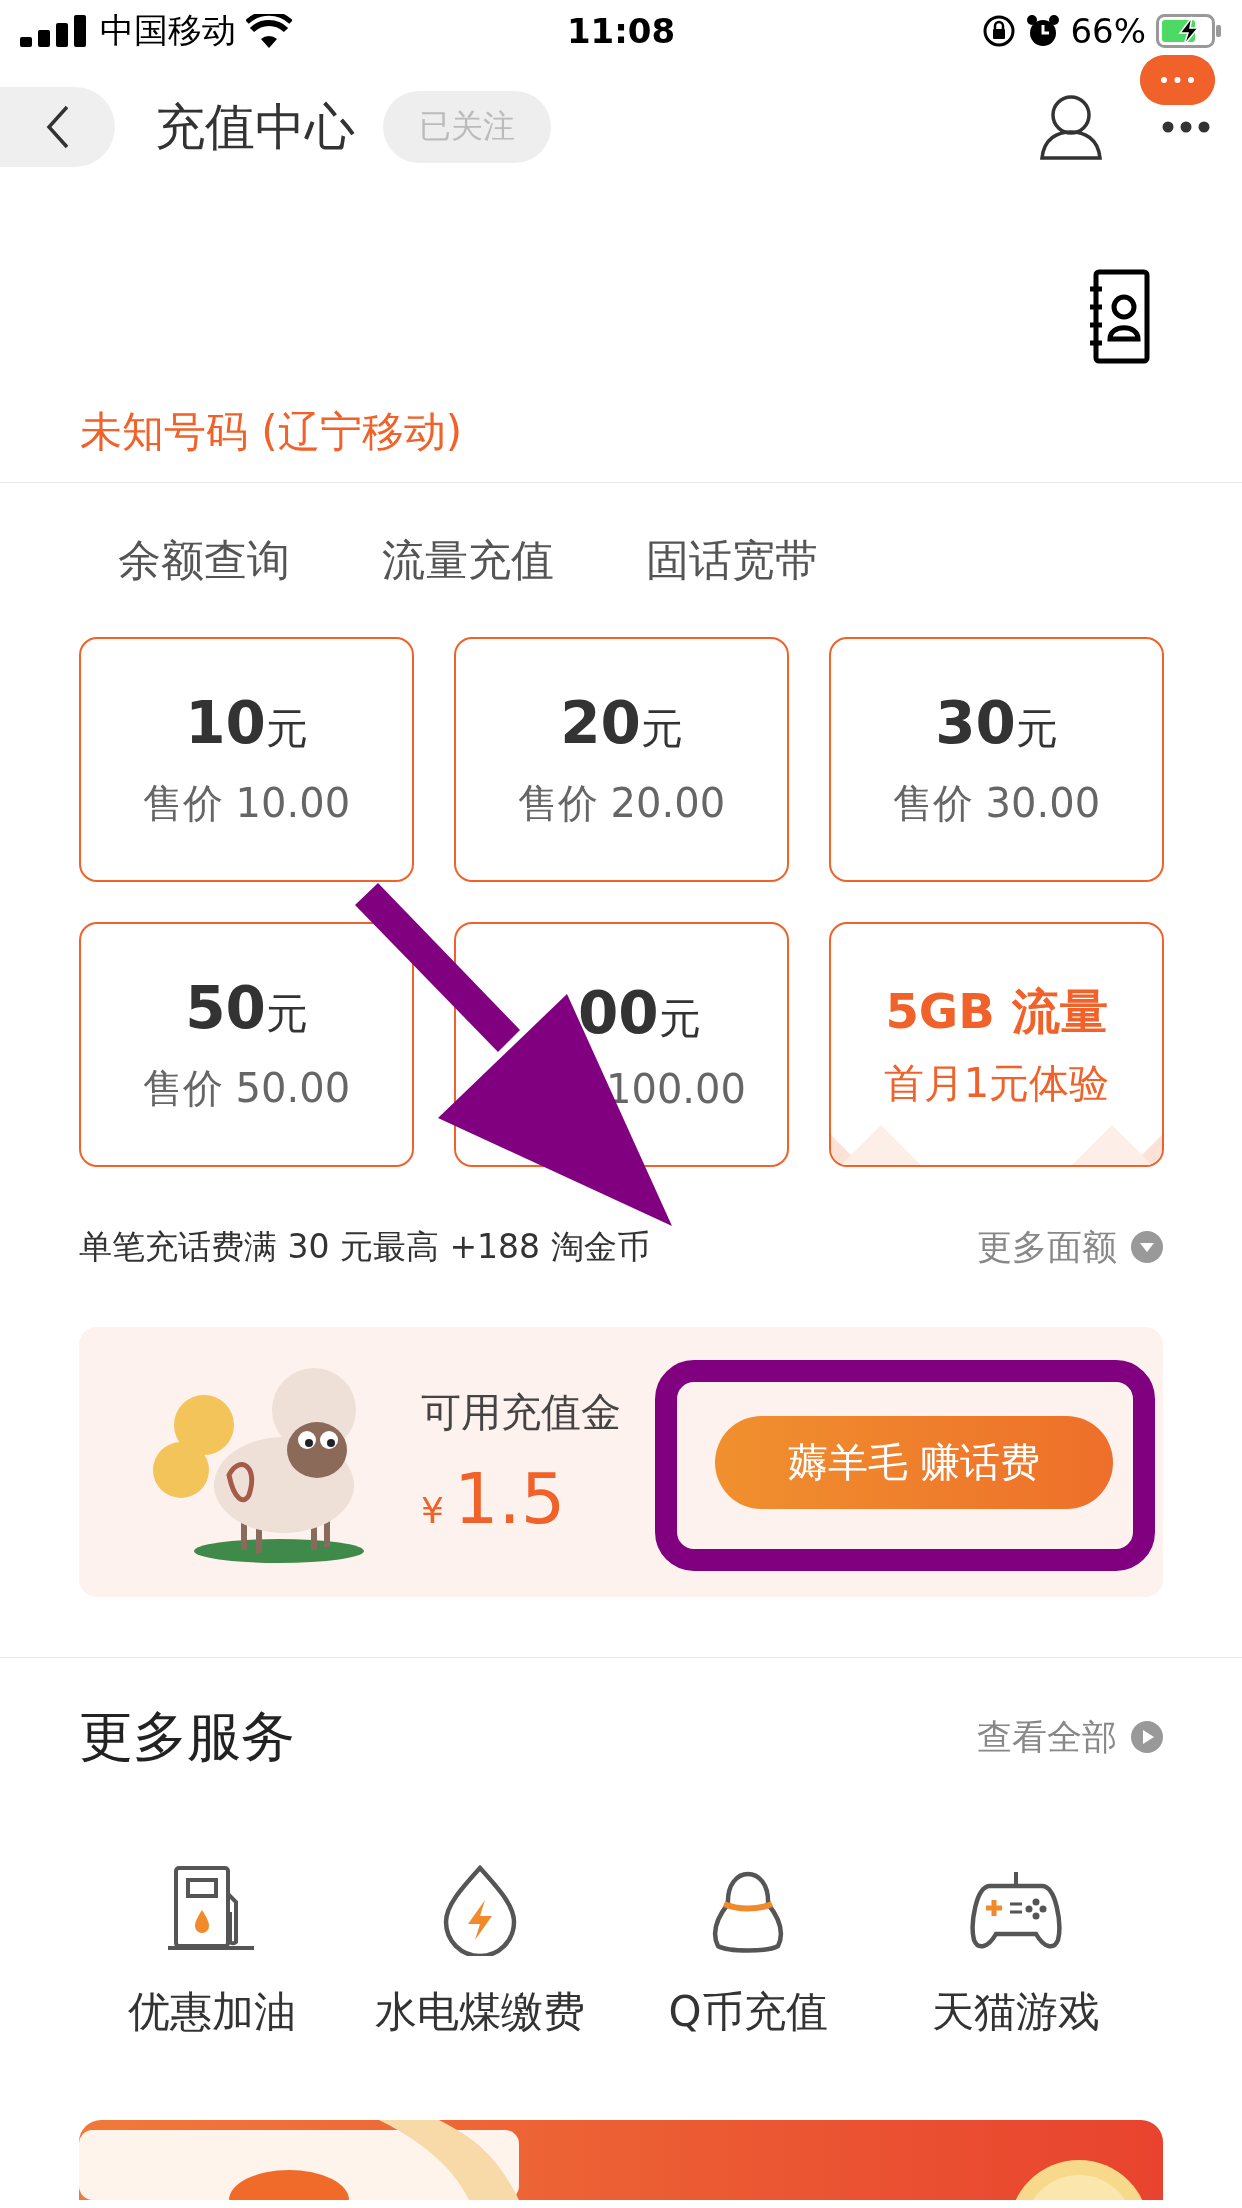  I want to click on promo-text: 单笔充话费满 30 元最高 +188 淘金币, so click(364, 1246).